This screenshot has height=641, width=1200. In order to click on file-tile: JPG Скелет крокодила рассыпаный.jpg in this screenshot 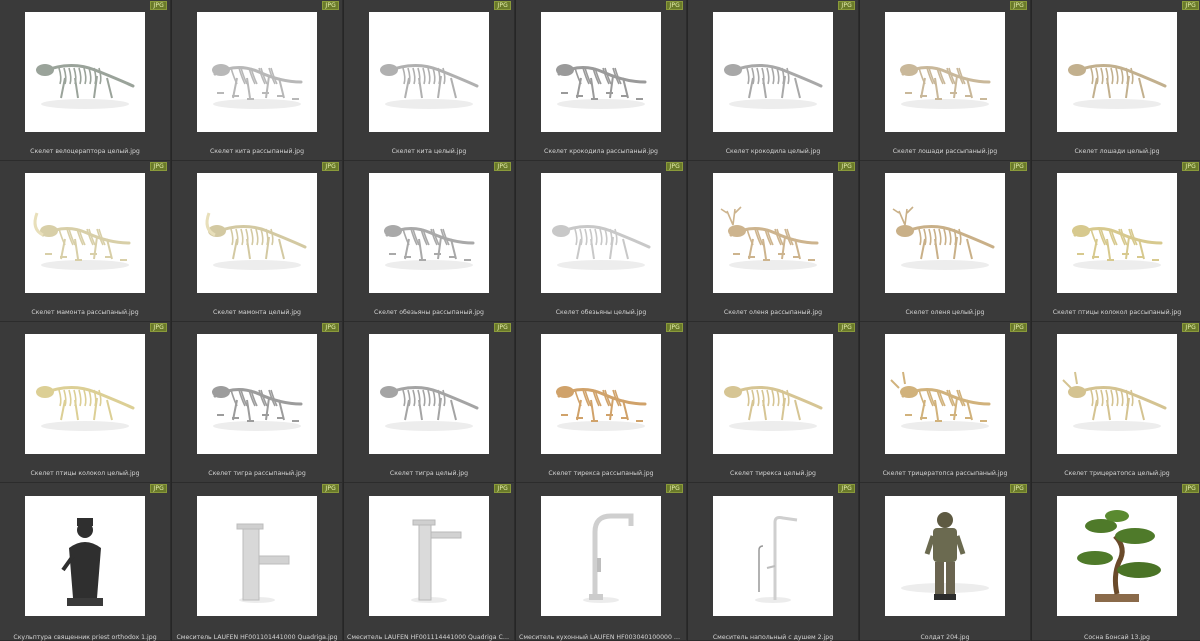, I will do `click(601, 80)`.